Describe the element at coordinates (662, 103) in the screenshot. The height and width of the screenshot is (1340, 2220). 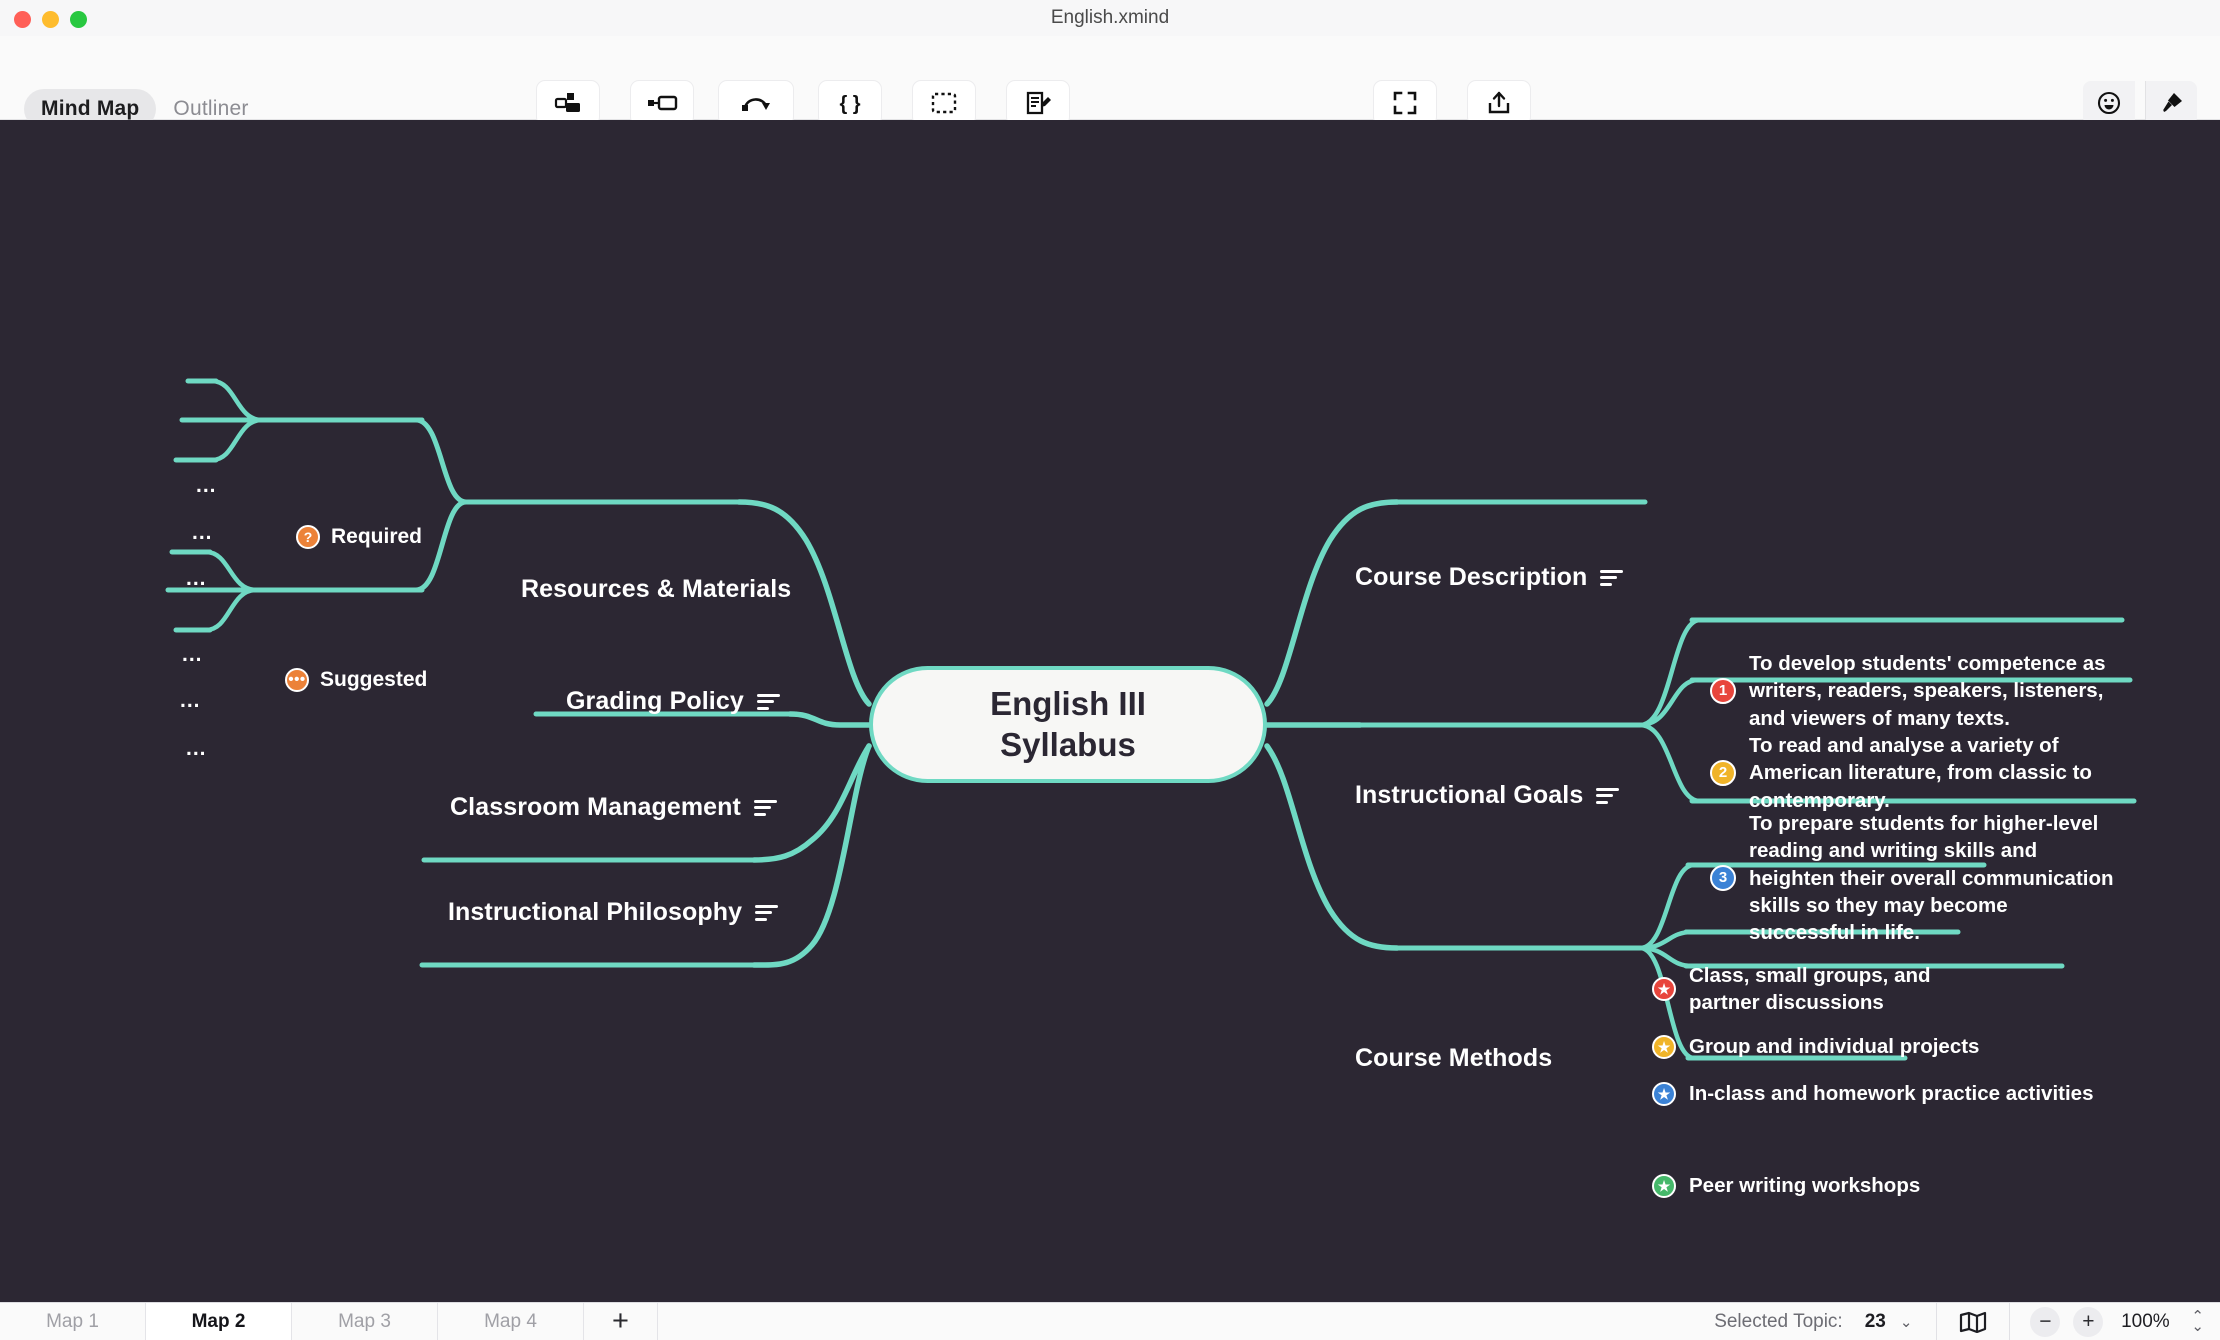
I see `subtopic-icon` at that location.